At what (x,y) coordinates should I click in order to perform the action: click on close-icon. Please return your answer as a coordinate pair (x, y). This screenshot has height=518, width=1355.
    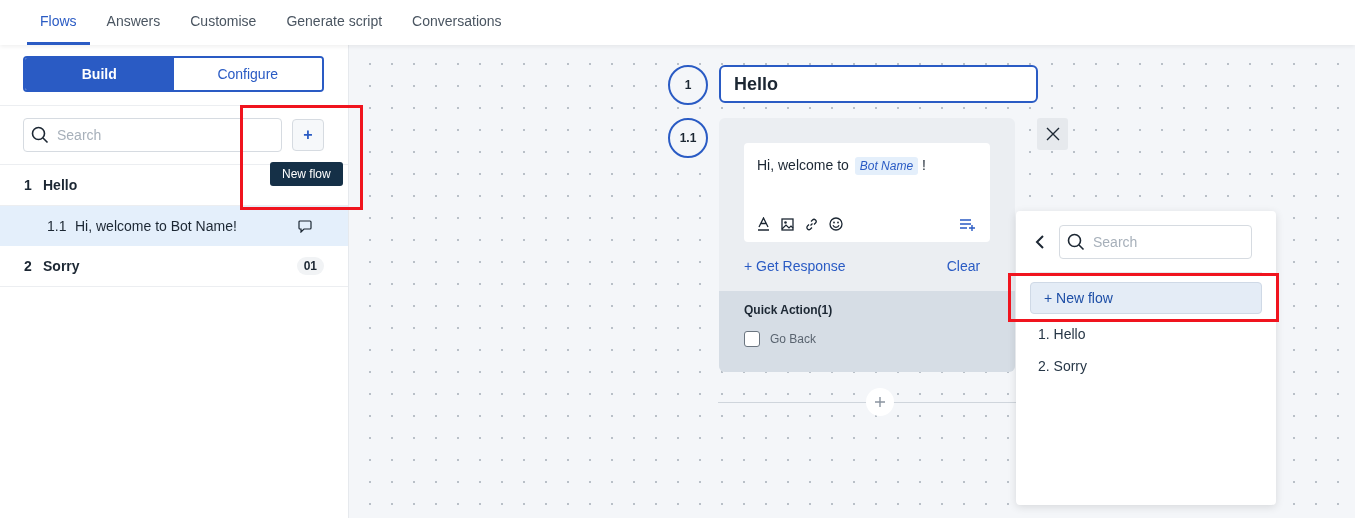
    Looking at the image, I should click on (1052, 134).